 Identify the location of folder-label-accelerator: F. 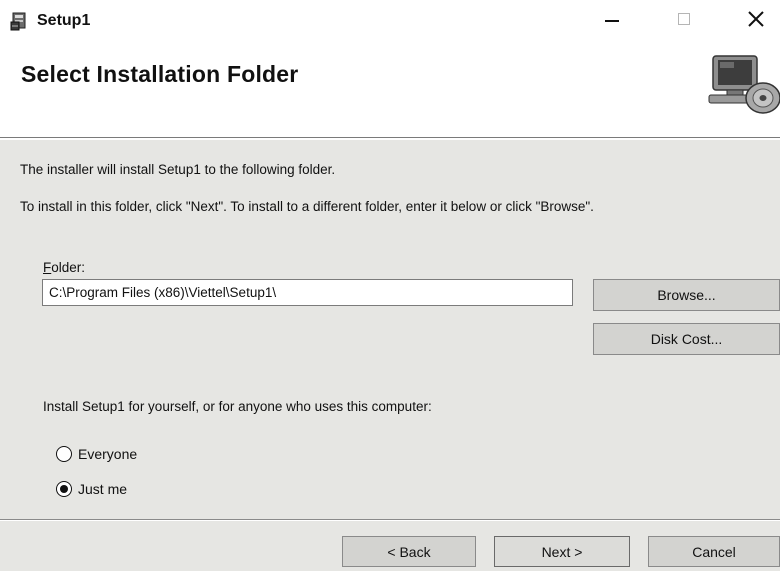
(47, 267).